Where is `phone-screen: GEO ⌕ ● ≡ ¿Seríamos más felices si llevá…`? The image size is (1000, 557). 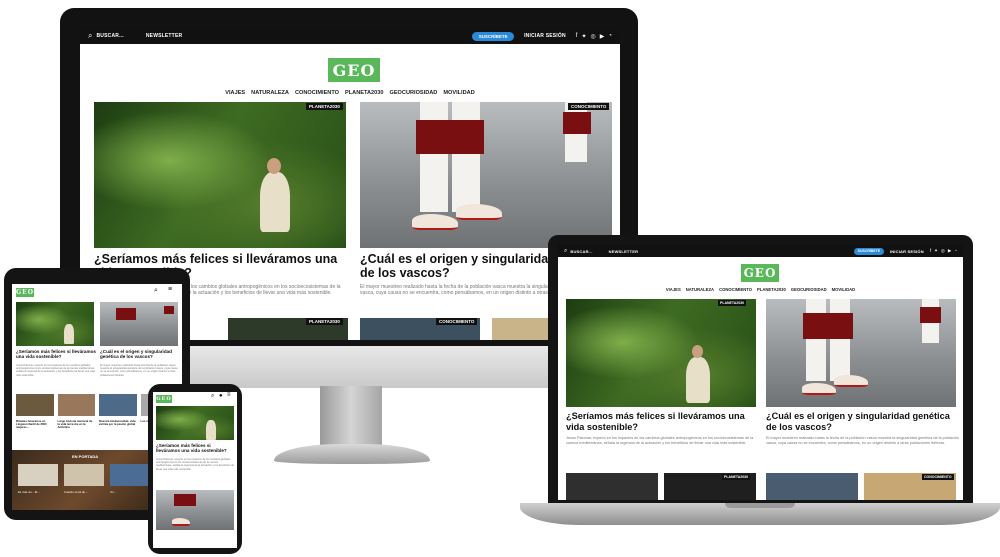
phone-screen: GEO ⌕ ● ≡ ¿Seríamos más felices si llevá… is located at coordinates (195, 470).